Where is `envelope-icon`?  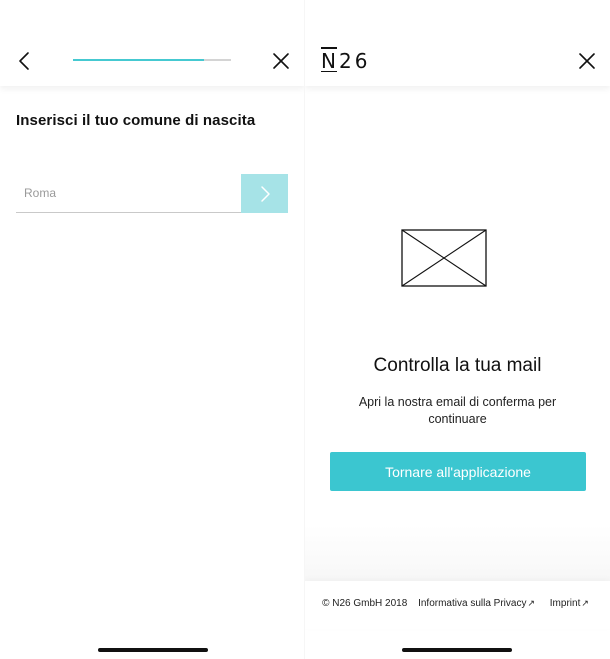 envelope-icon is located at coordinates (444, 258).